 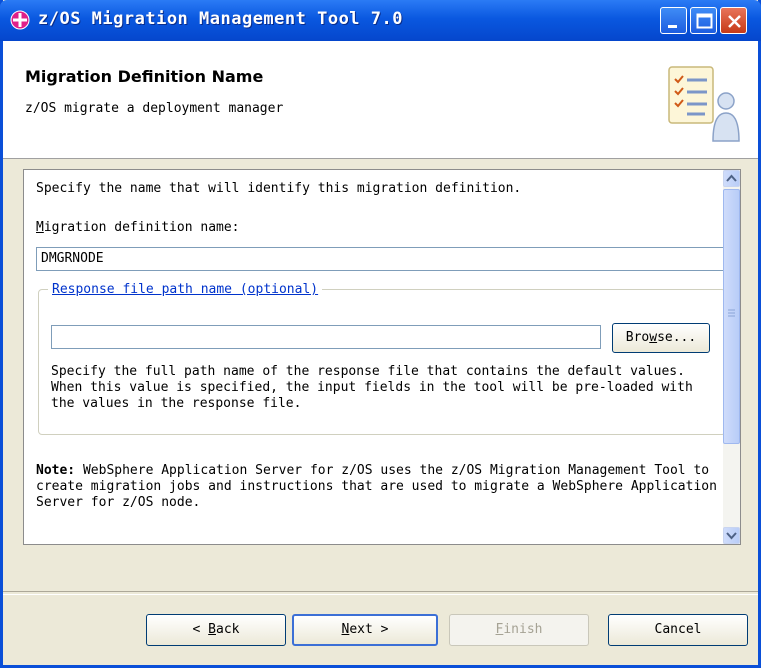 What do you see at coordinates (381, 259) in the screenshot?
I see `migration-name-input: DMGRNODE` at bounding box center [381, 259].